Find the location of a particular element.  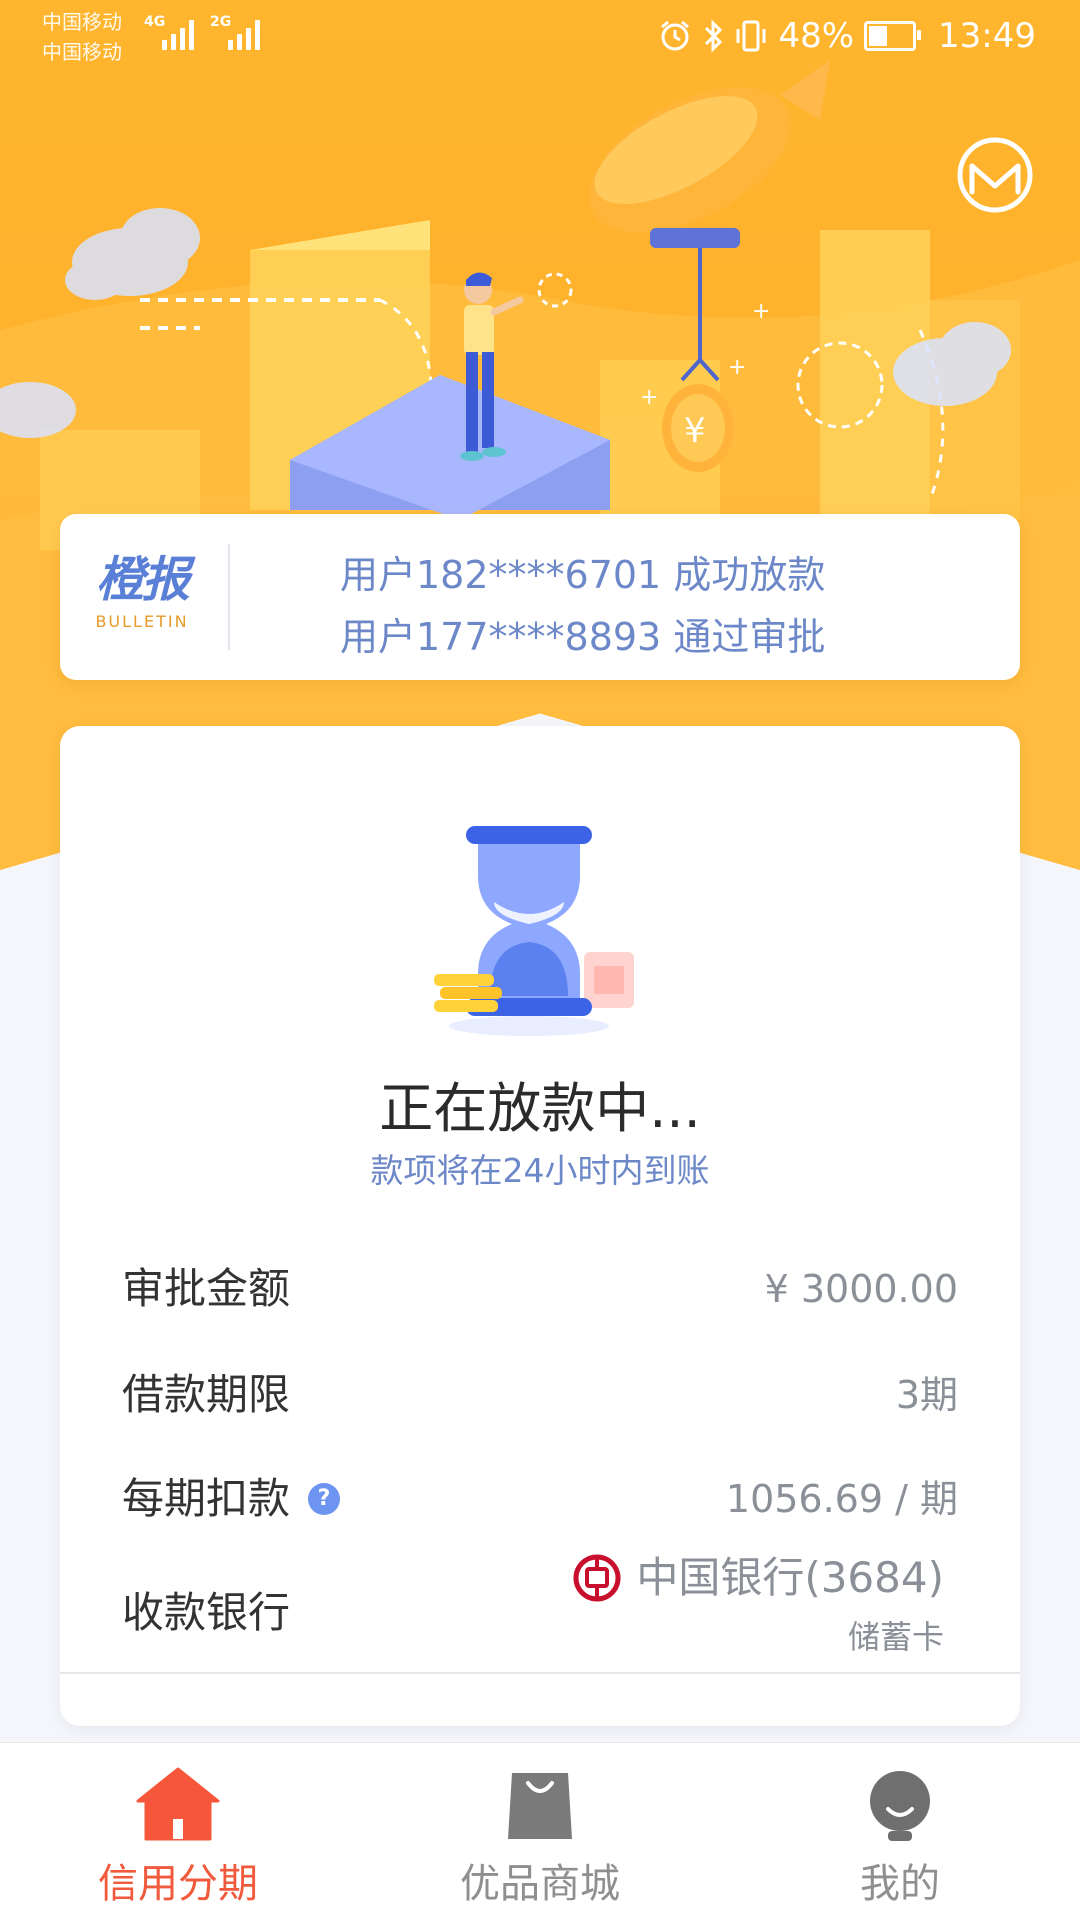

bulletin-logo-en: BULLETIN is located at coordinates (142, 621).